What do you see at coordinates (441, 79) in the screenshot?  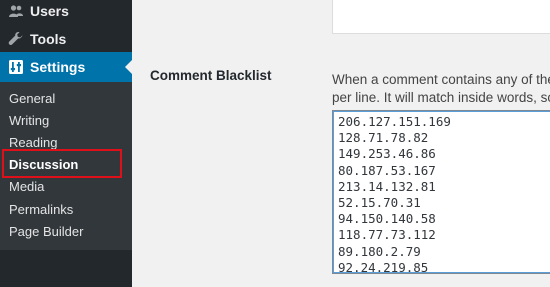 I see `description-line-1: When a comment contains any of these` at bounding box center [441, 79].